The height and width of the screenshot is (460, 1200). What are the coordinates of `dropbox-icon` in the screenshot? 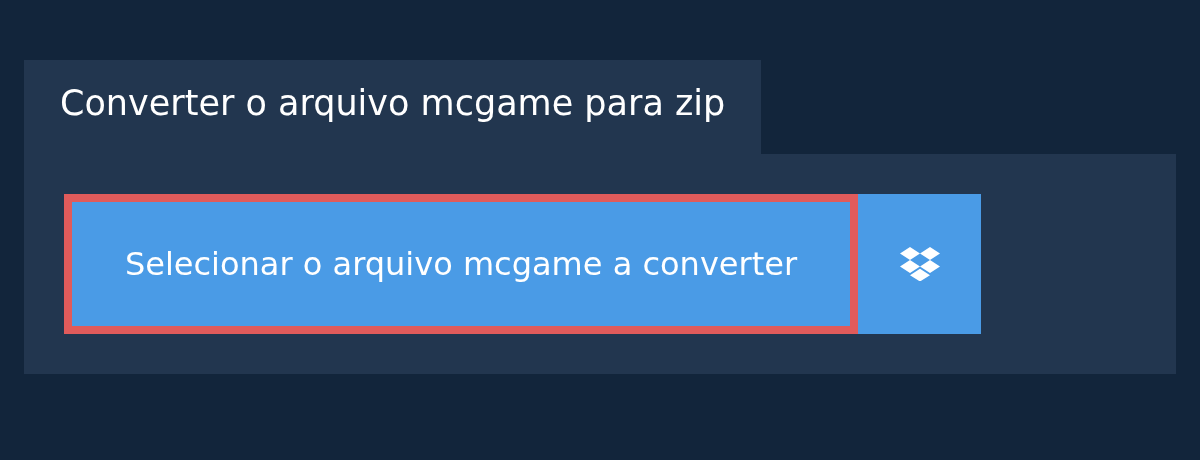 It's located at (919, 264).